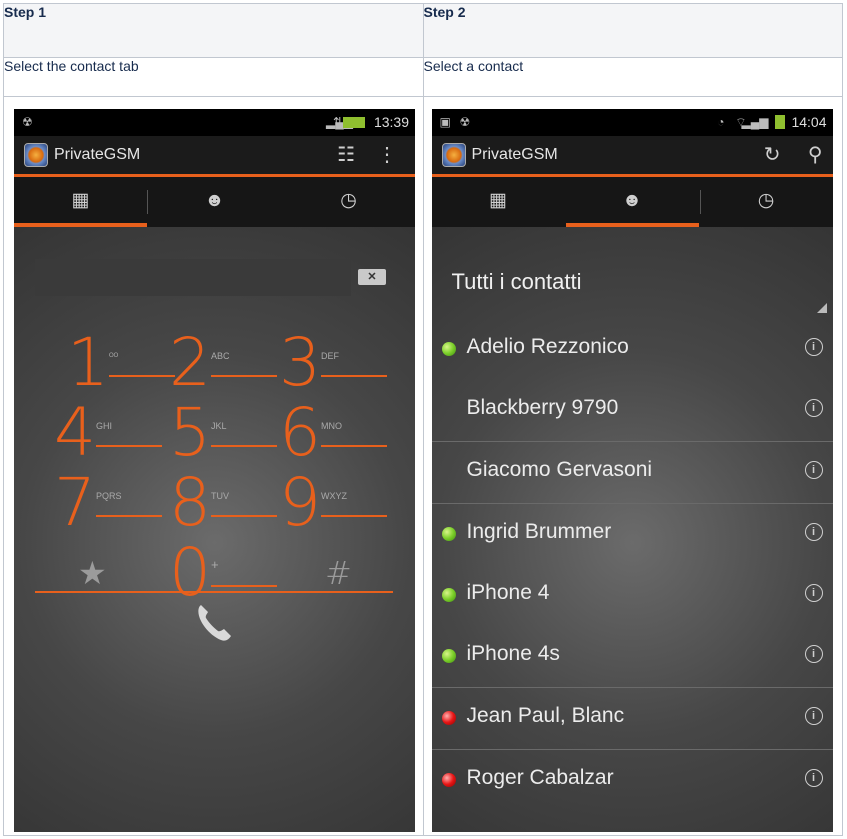 The width and height of the screenshot is (847, 839). What do you see at coordinates (109, 433) in the screenshot?
I see `key-4: 4 GHI` at bounding box center [109, 433].